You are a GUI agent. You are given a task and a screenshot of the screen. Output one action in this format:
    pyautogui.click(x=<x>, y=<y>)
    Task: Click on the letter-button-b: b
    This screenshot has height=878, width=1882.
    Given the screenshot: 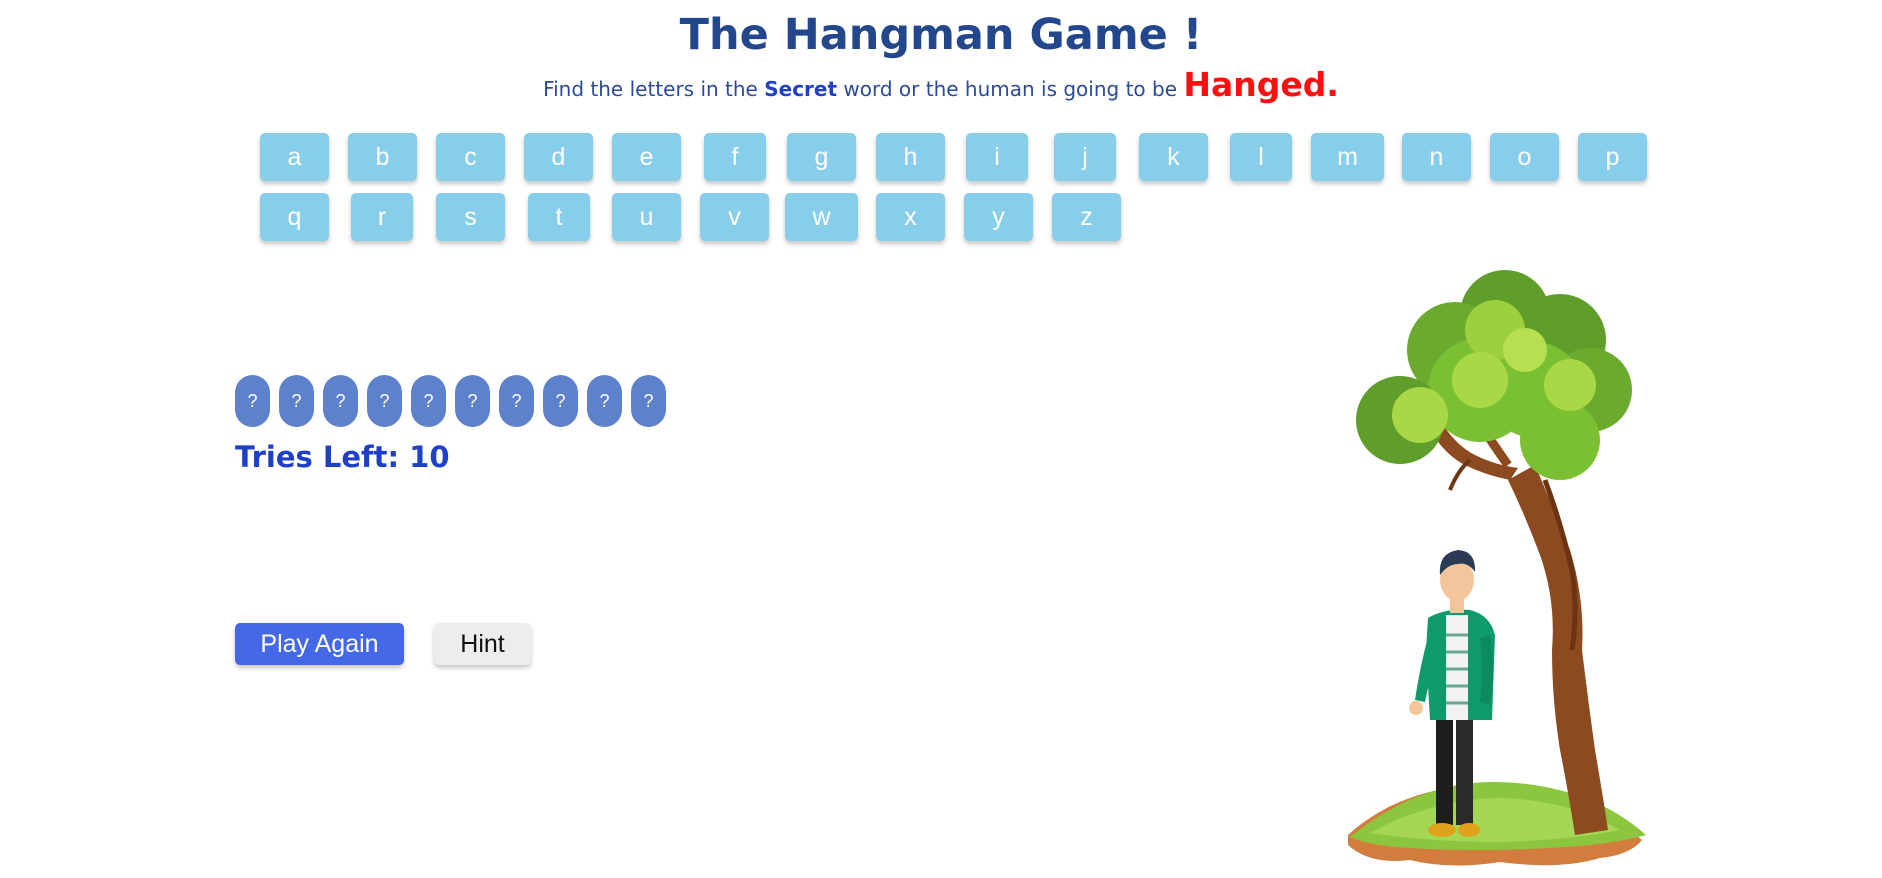 What is the action you would take?
    pyautogui.click(x=382, y=157)
    